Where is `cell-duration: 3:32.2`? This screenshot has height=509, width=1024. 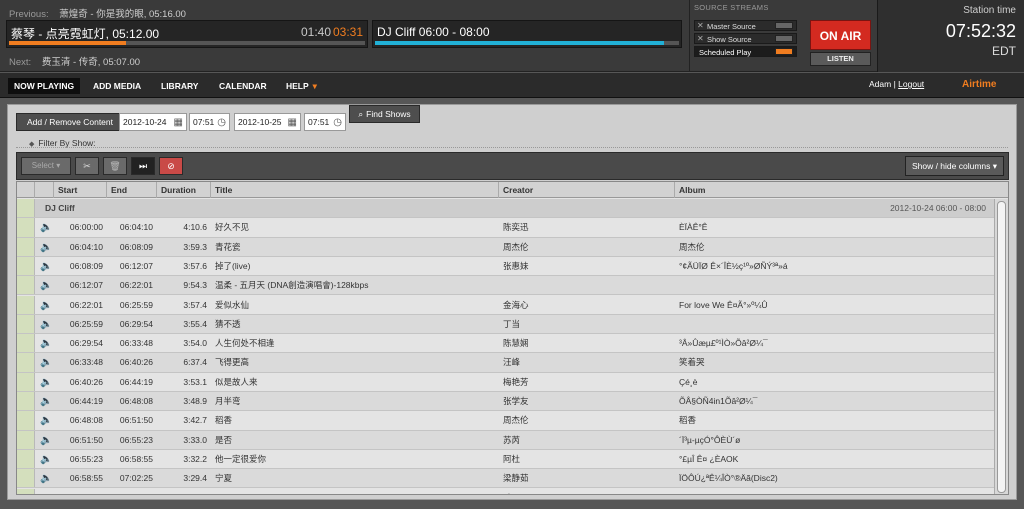 cell-duration: 3:32.2 is located at coordinates (195, 458).